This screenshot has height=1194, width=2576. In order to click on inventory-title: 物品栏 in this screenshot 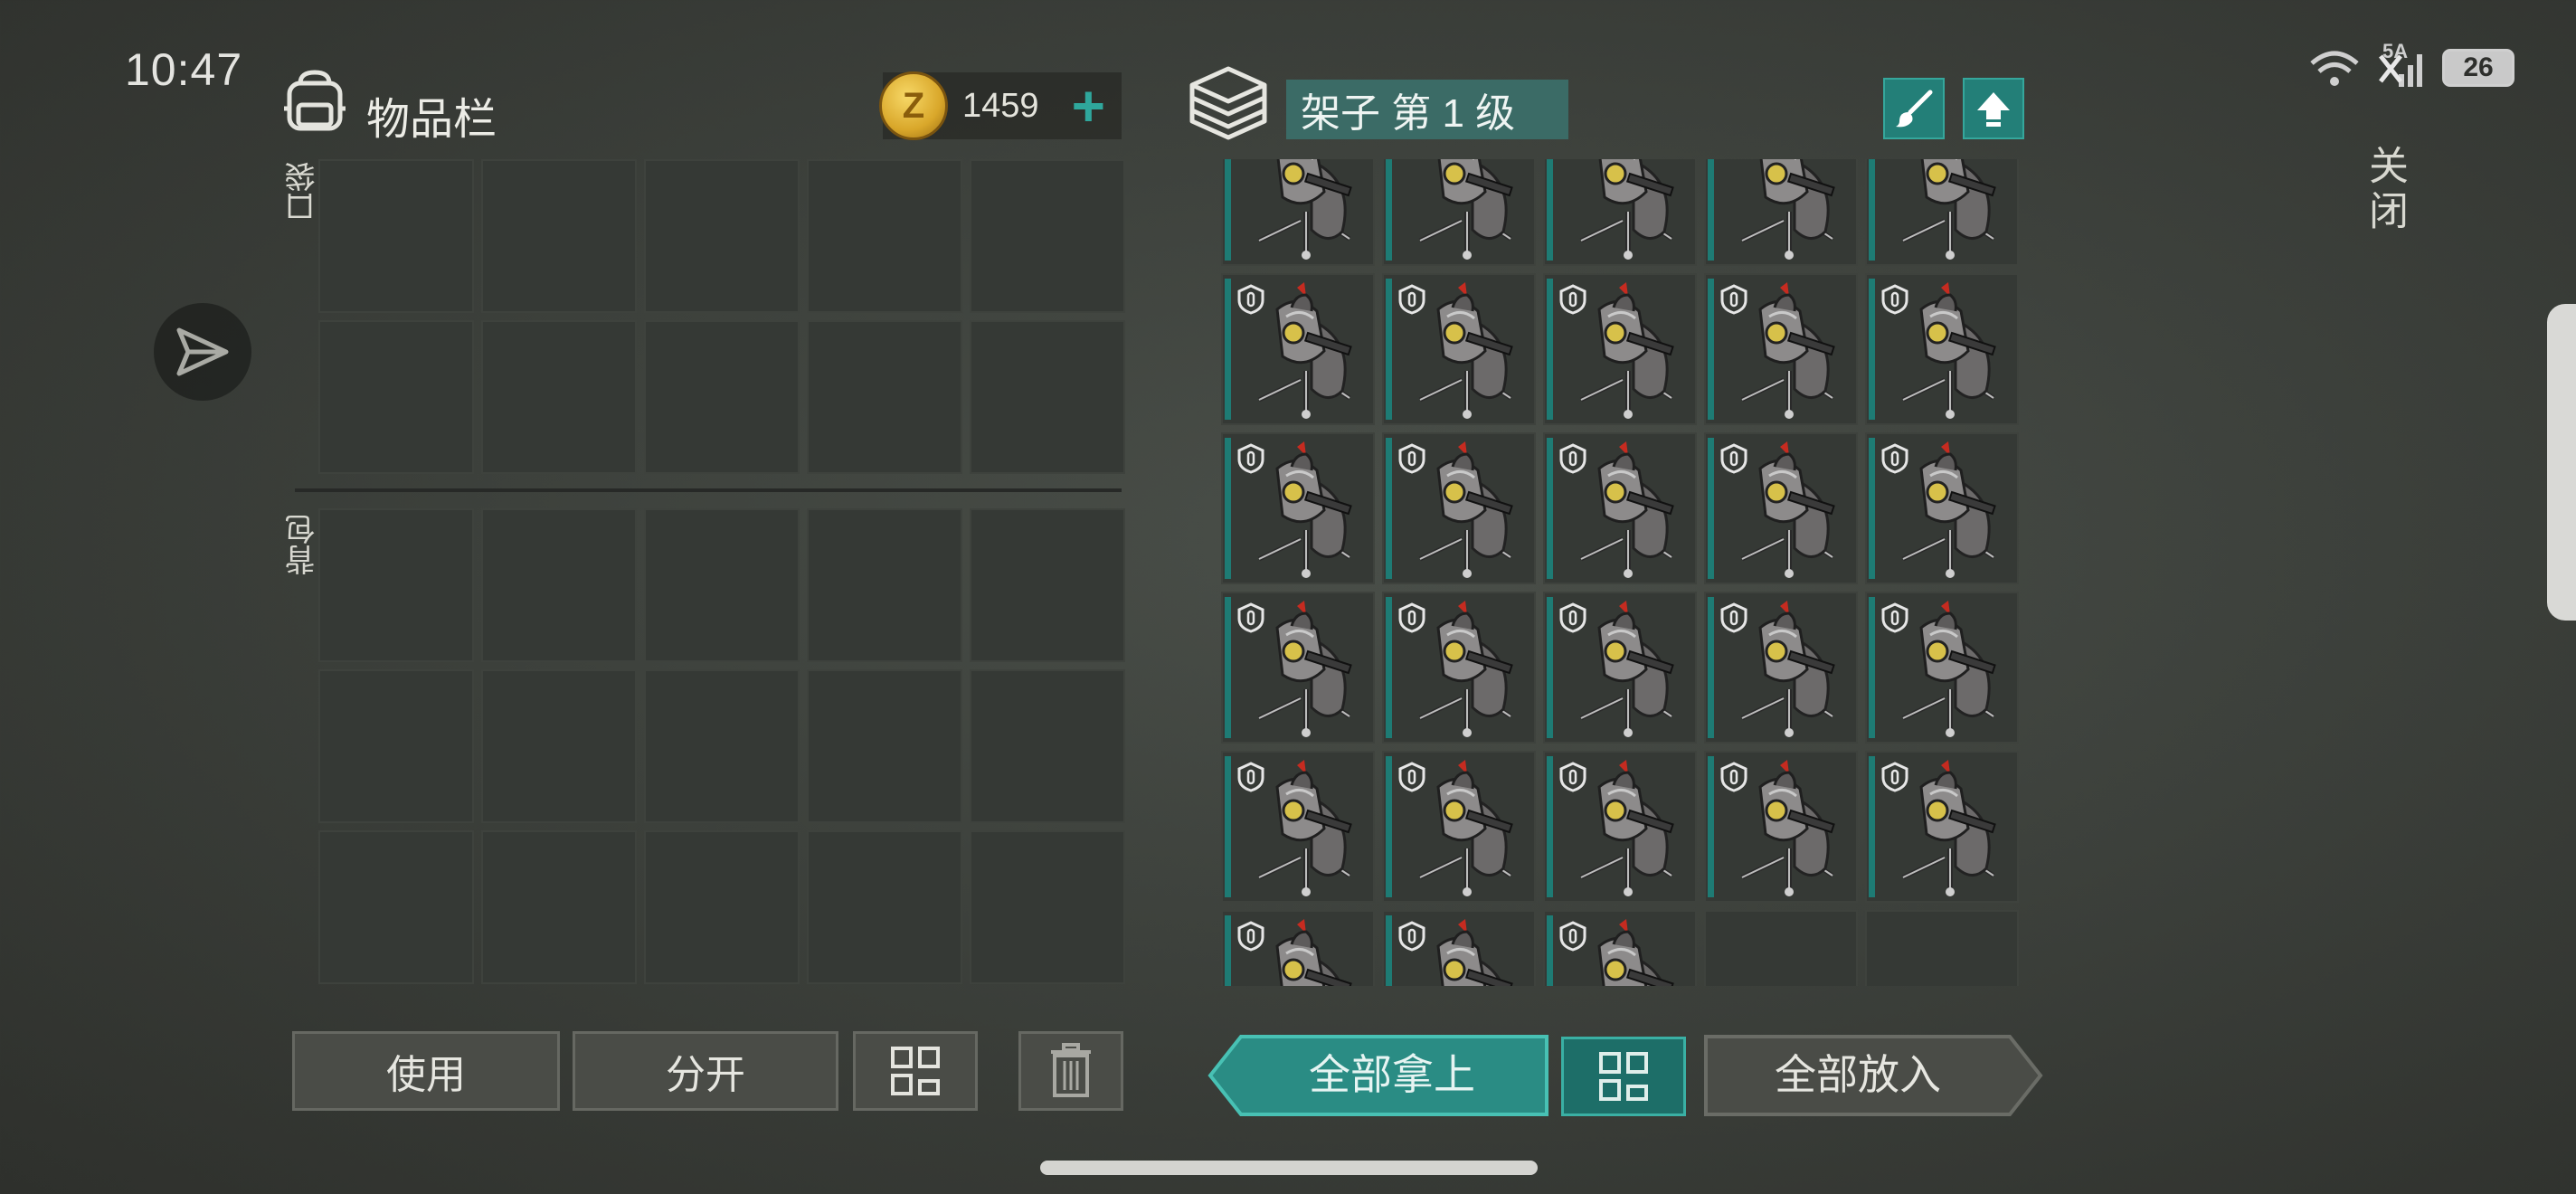, I will do `click(432, 120)`.